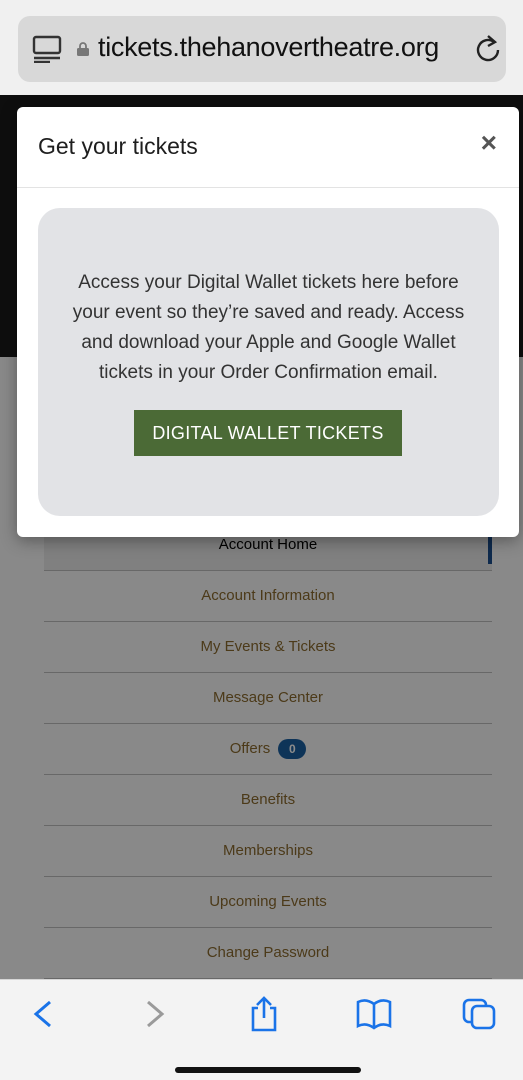 Image resolution: width=523 pixels, height=1080 pixels. Describe the element at coordinates (154, 1014) in the screenshot. I see `forward-icon` at that location.